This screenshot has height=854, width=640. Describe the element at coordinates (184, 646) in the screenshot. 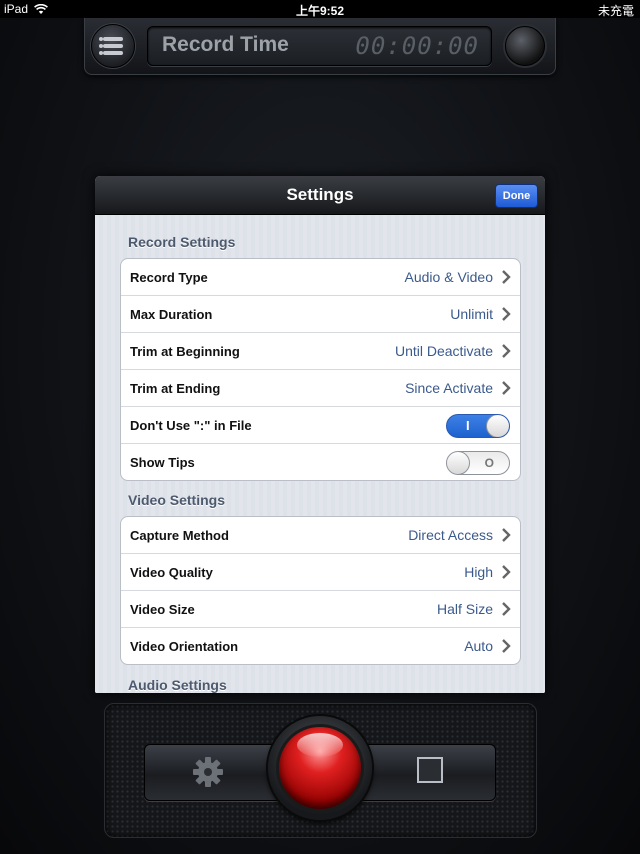

I see `row-label: Video Orientation` at that location.